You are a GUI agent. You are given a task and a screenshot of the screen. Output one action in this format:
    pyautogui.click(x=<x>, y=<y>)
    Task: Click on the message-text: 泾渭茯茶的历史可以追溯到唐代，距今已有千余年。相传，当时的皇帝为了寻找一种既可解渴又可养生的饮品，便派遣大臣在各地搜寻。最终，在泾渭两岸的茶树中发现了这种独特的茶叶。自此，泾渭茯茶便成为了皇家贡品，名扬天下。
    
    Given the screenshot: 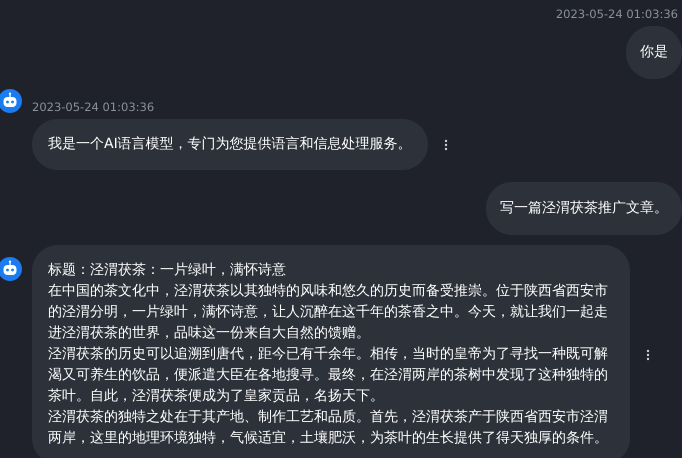 What is the action you would take?
    pyautogui.click(x=328, y=375)
    